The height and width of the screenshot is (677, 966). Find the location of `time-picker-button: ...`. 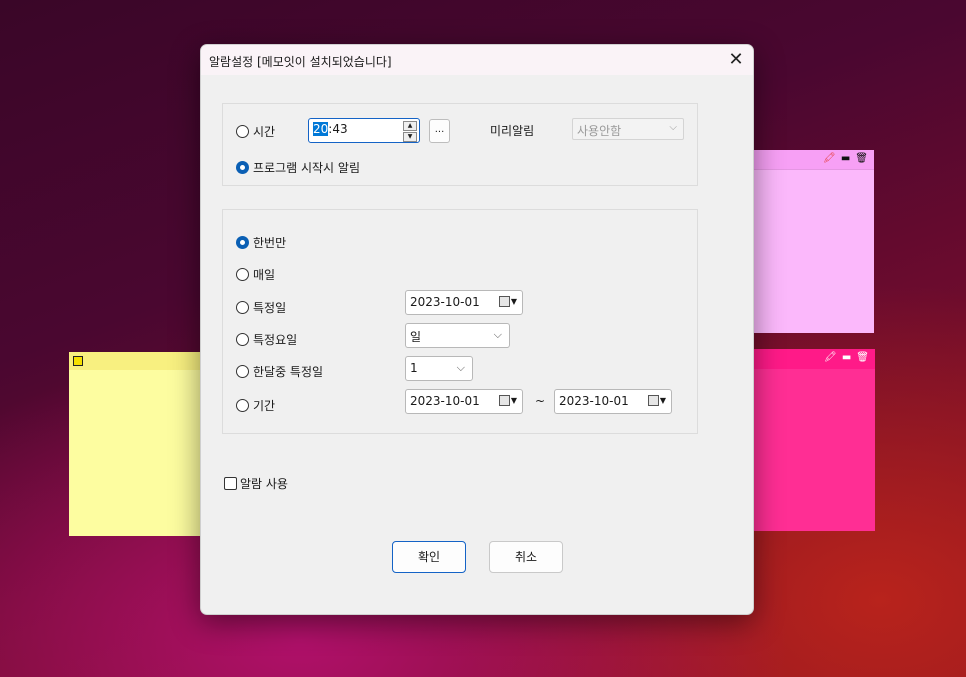

time-picker-button: ... is located at coordinates (439, 131).